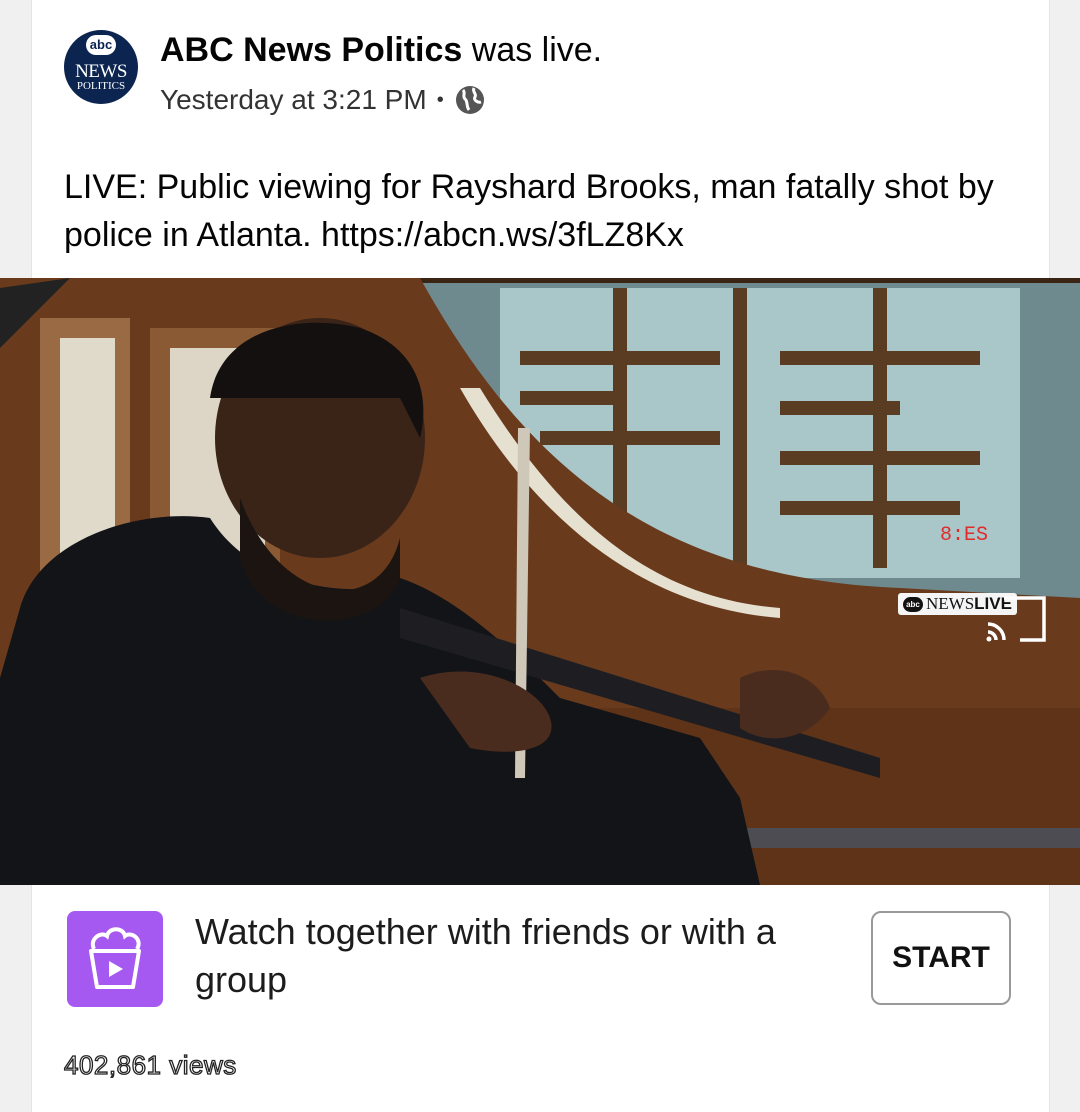  Describe the element at coordinates (469, 100) in the screenshot. I see `globe-icon` at that location.